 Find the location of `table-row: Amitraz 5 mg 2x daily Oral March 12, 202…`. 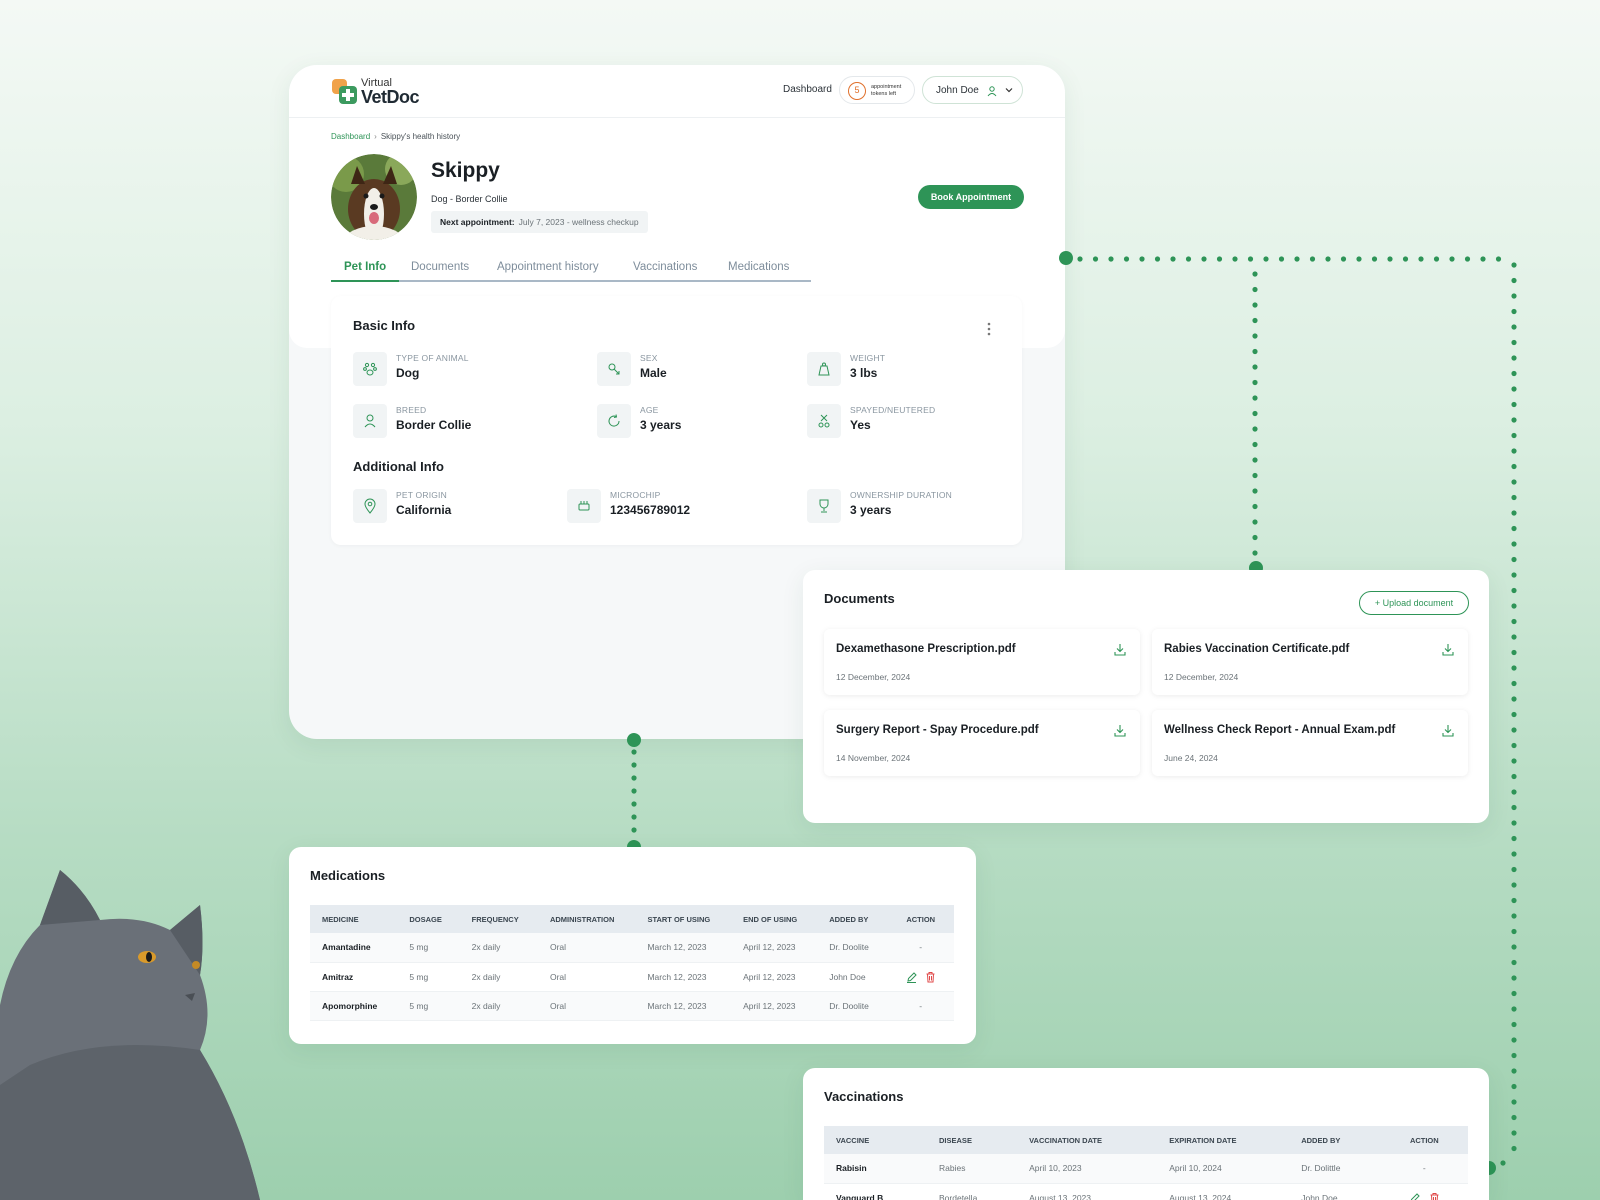

table-row: Amitraz 5 mg 2x daily Oral March 12, 202… is located at coordinates (632, 977).